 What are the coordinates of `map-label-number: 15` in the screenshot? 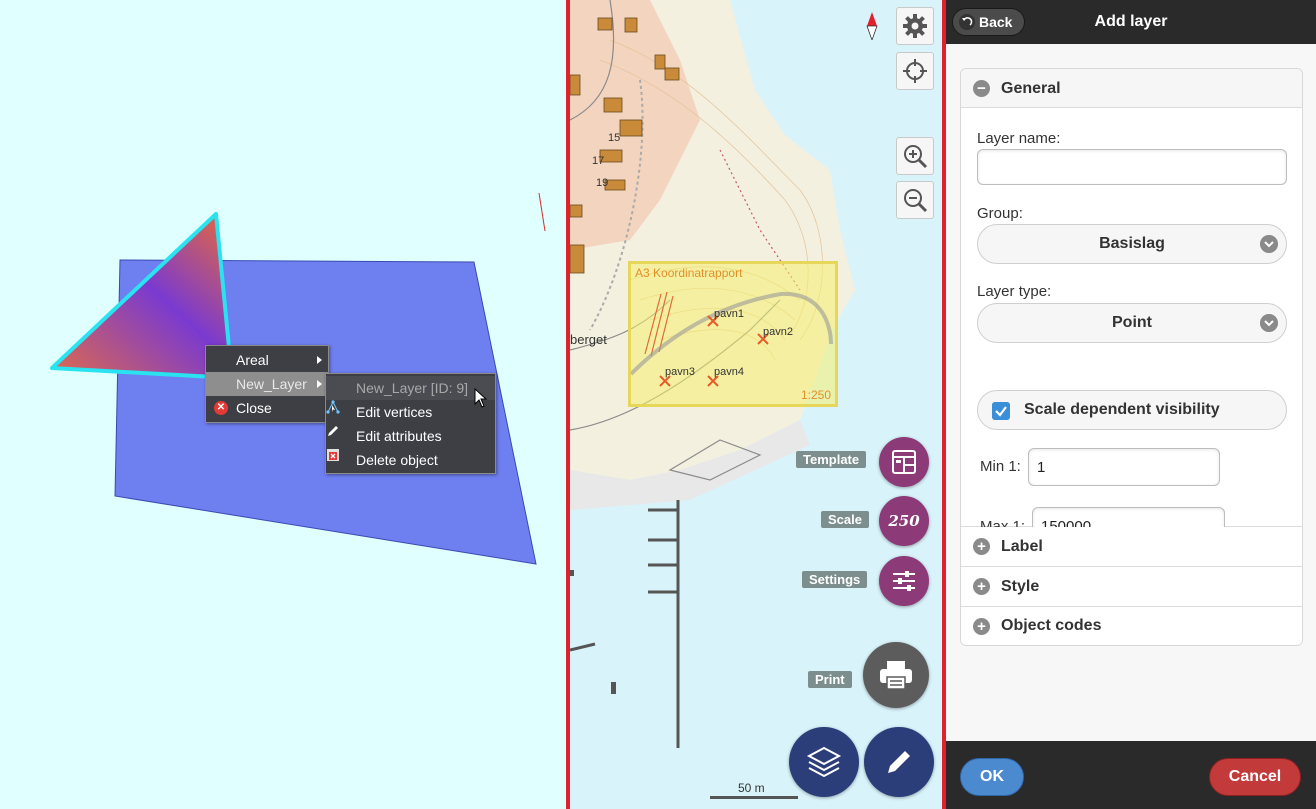 It's located at (614, 138).